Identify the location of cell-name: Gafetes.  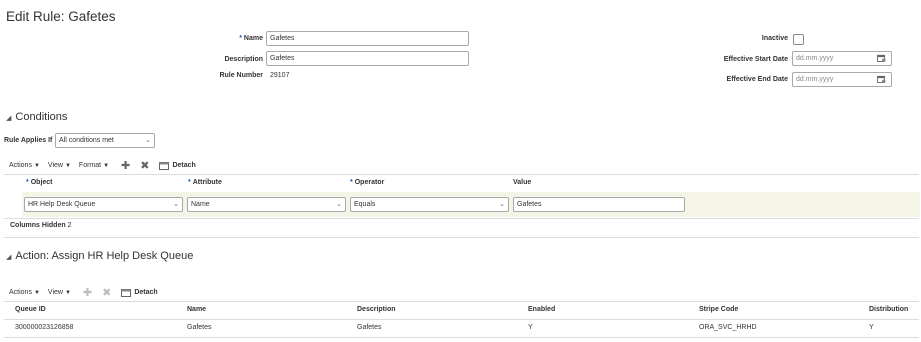
(199, 327).